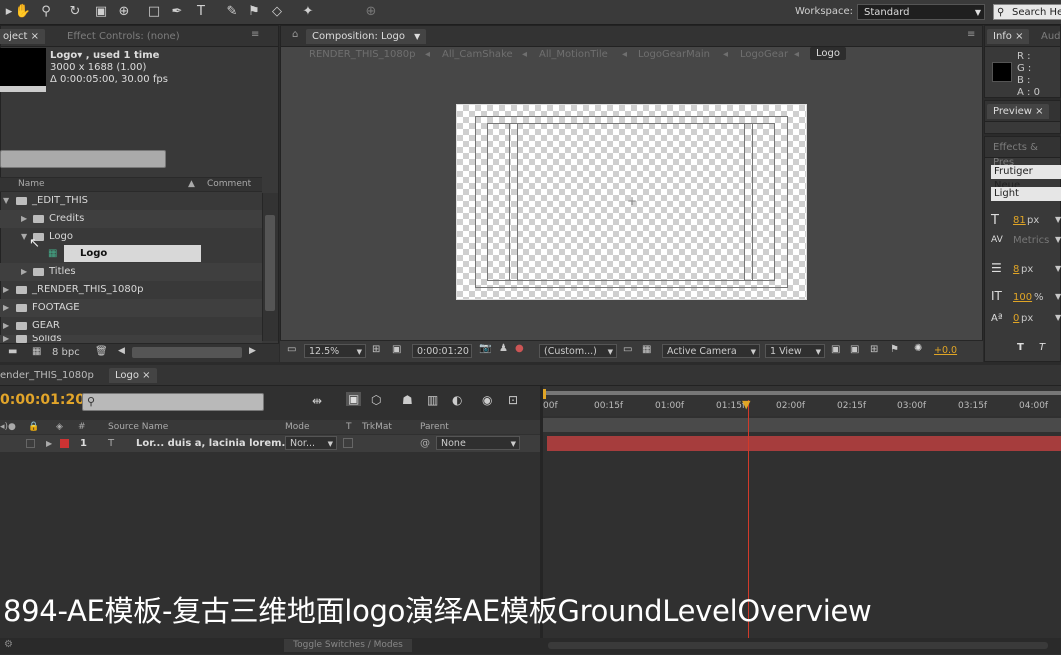  What do you see at coordinates (131, 272) in the screenshot?
I see `list-item: ▶ Titles` at bounding box center [131, 272].